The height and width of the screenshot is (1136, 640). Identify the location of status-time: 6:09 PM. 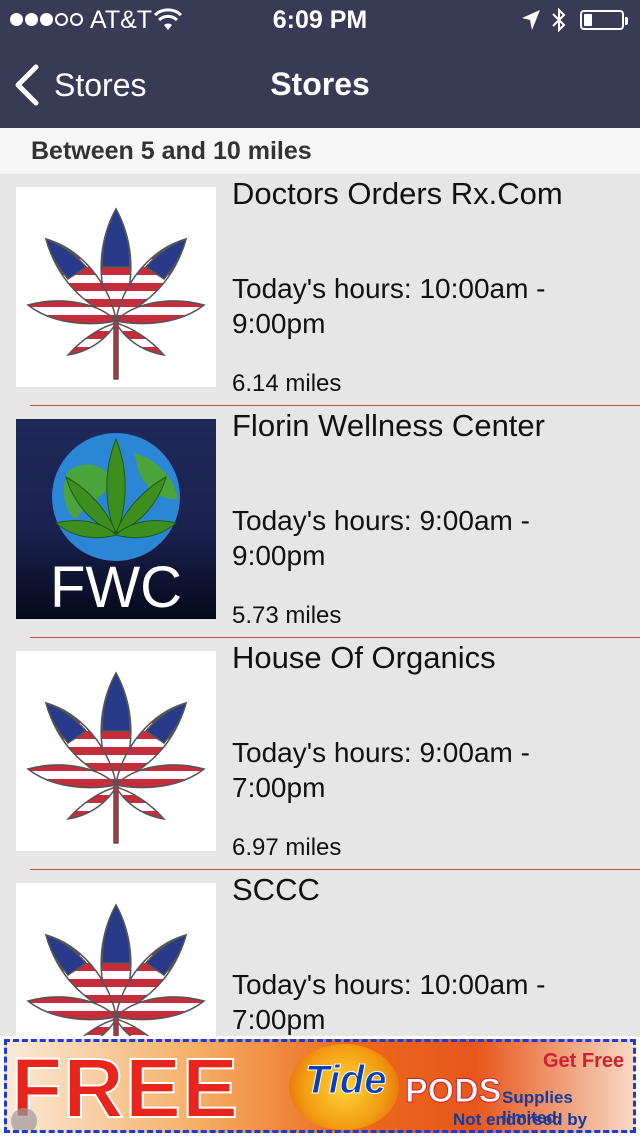
(320, 20).